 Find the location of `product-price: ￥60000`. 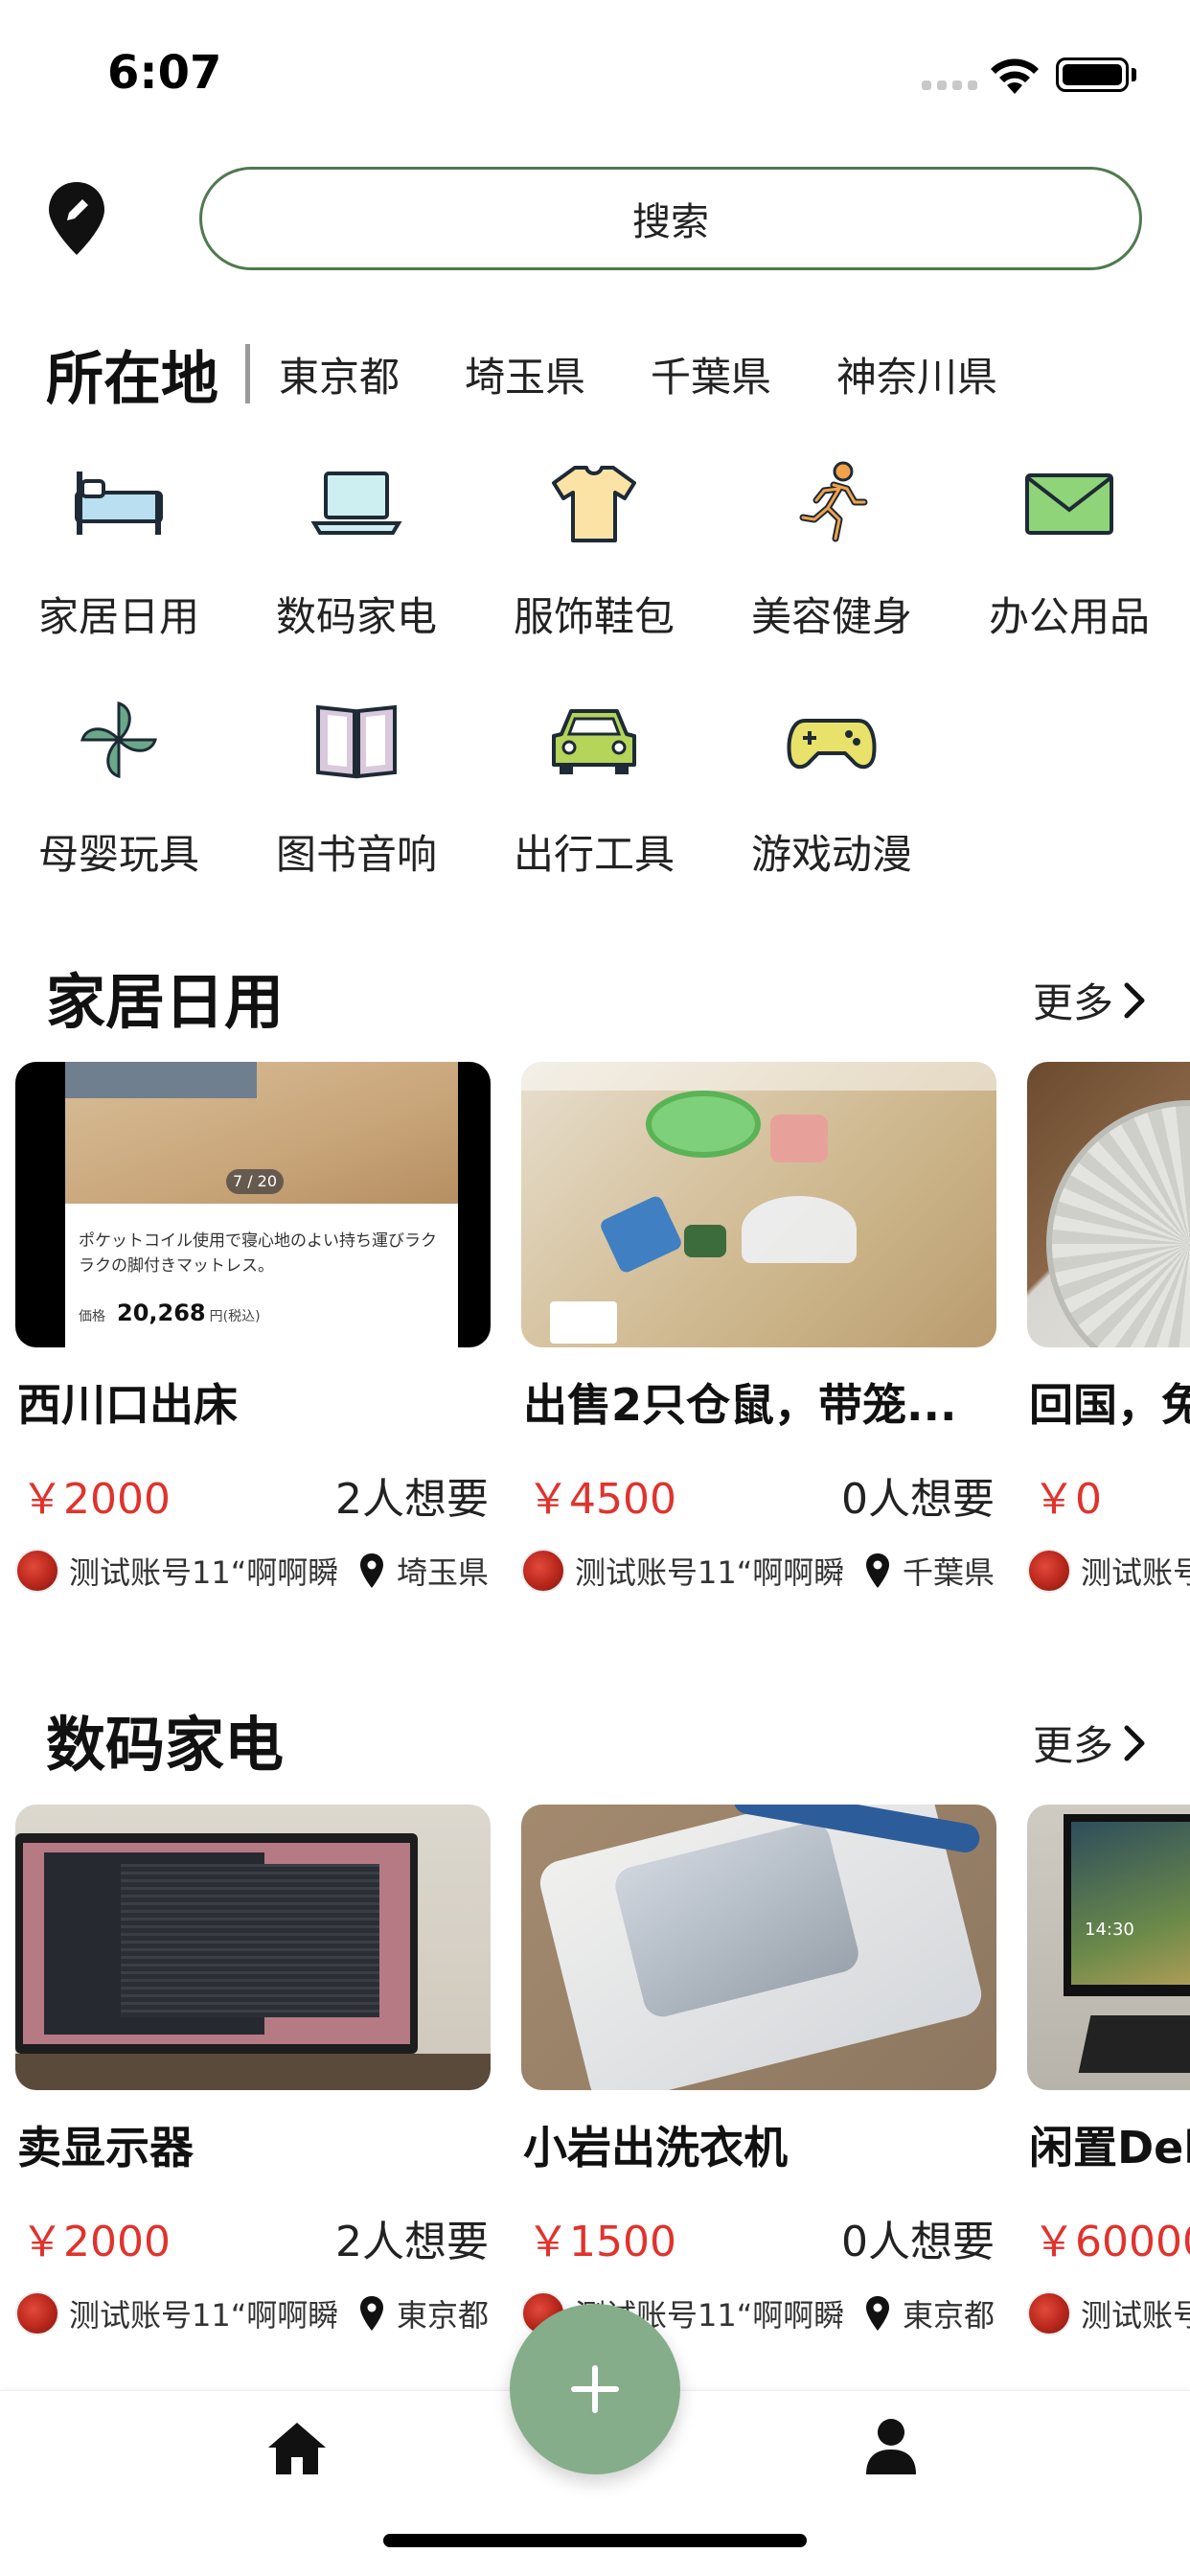

product-price: ￥60000 is located at coordinates (1111, 2242).